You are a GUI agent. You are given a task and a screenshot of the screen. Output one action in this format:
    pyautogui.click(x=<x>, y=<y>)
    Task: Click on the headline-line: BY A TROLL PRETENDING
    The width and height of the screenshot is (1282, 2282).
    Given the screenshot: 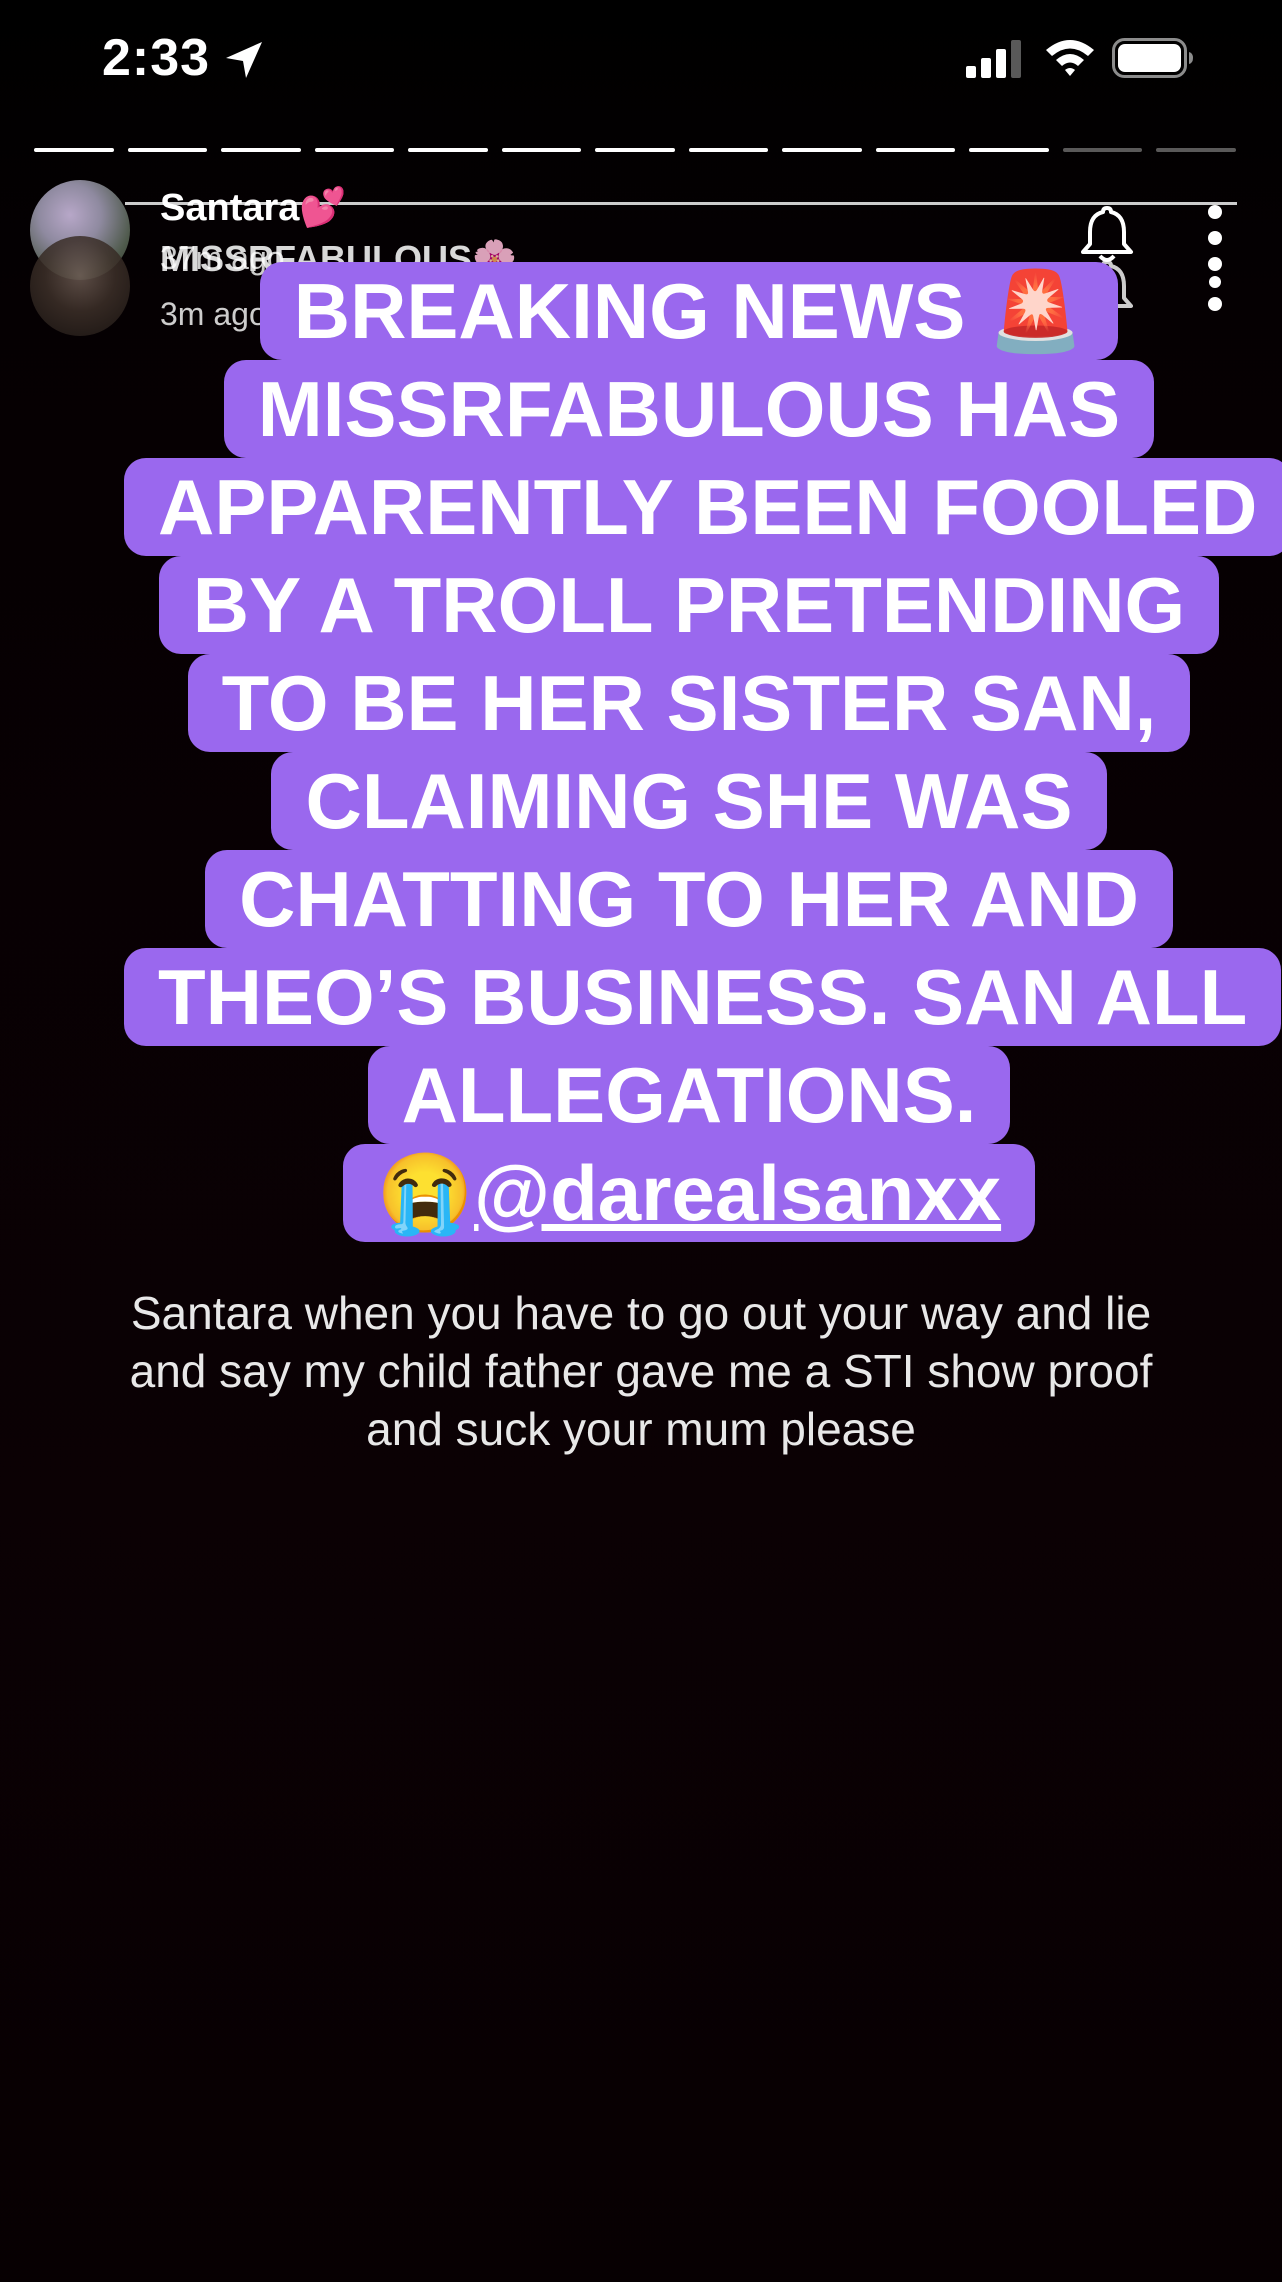 What is the action you would take?
    pyautogui.click(x=689, y=605)
    